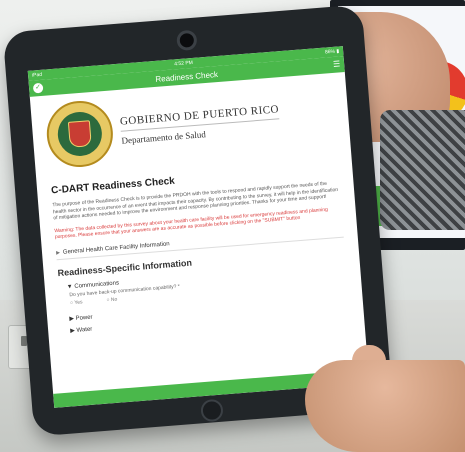 The height and width of the screenshot is (452, 465). Describe the element at coordinates (337, 64) in the screenshot. I see `menu-icon: ☰` at that location.